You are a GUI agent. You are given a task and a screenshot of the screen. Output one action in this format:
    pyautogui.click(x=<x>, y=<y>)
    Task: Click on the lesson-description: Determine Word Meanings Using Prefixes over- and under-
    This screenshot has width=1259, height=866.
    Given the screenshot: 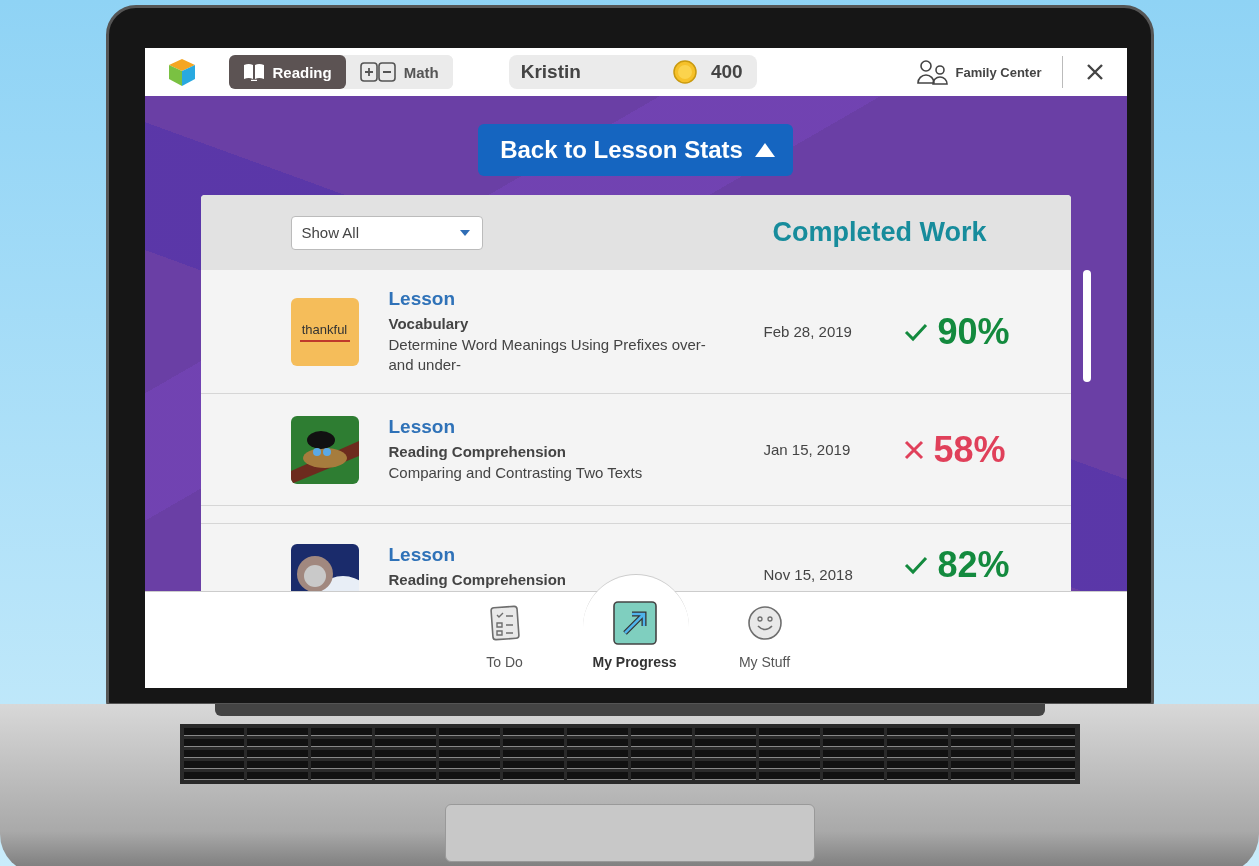 What is the action you would take?
    pyautogui.click(x=547, y=355)
    